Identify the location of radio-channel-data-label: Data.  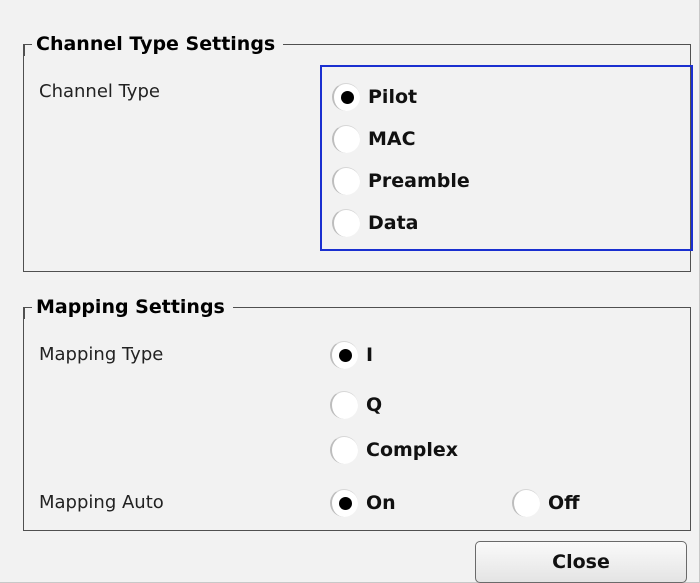
(393, 223).